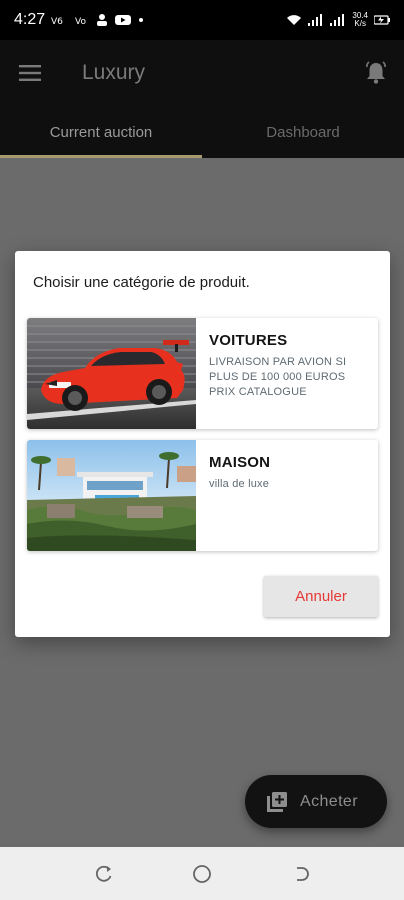  I want to click on card-title: MAISON, so click(240, 462).